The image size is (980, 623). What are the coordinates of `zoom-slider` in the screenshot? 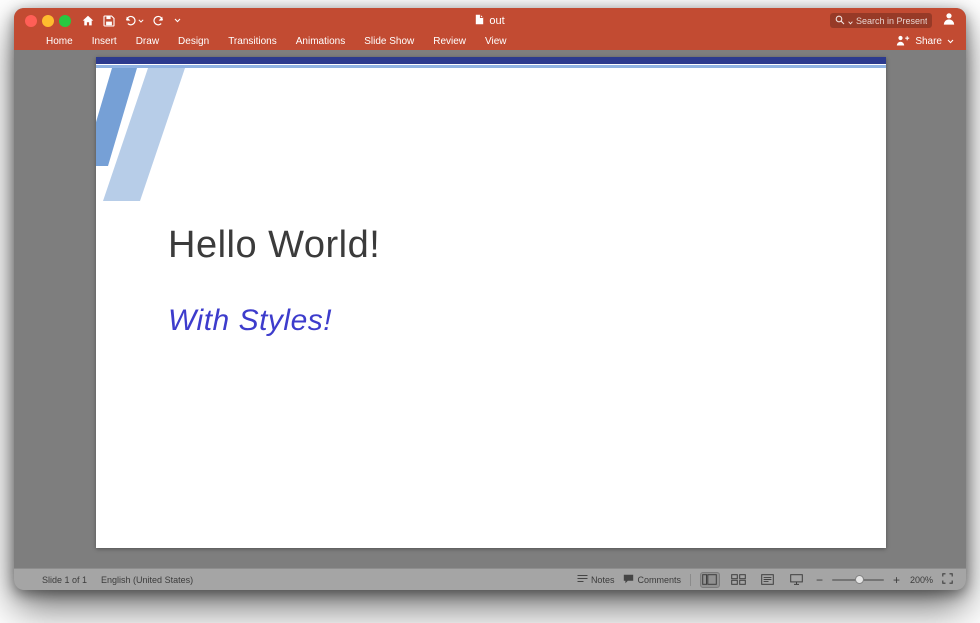 It's located at (857, 580).